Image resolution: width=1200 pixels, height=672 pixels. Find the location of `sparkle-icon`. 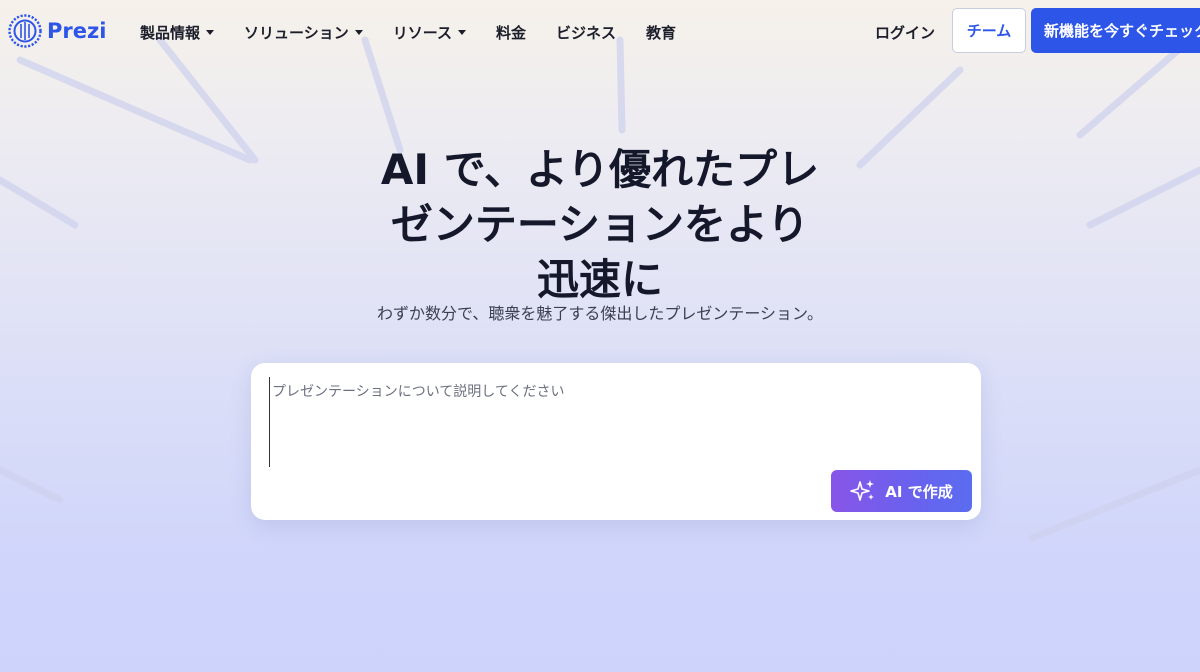

sparkle-icon is located at coordinates (862, 490).